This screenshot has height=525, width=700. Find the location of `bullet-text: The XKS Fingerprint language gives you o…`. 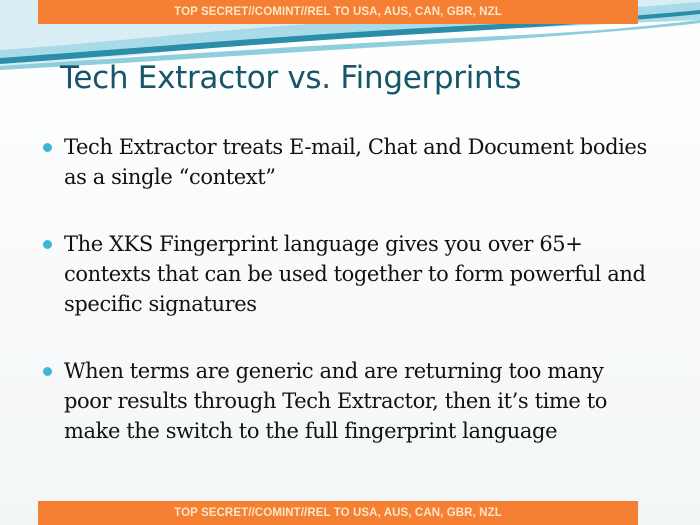

bullet-text: The XKS Fingerprint language gives you o… is located at coordinates (355, 274).